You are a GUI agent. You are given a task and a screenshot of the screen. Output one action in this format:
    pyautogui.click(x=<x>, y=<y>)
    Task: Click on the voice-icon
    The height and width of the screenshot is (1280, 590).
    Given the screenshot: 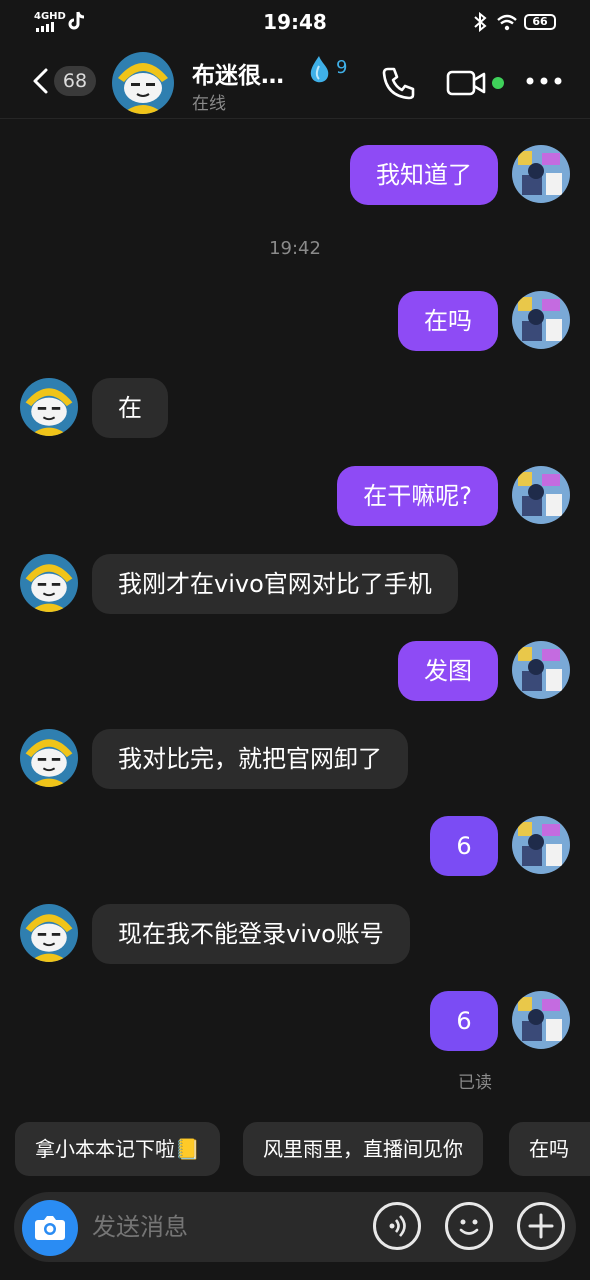 What is the action you would take?
    pyautogui.click(x=397, y=1226)
    